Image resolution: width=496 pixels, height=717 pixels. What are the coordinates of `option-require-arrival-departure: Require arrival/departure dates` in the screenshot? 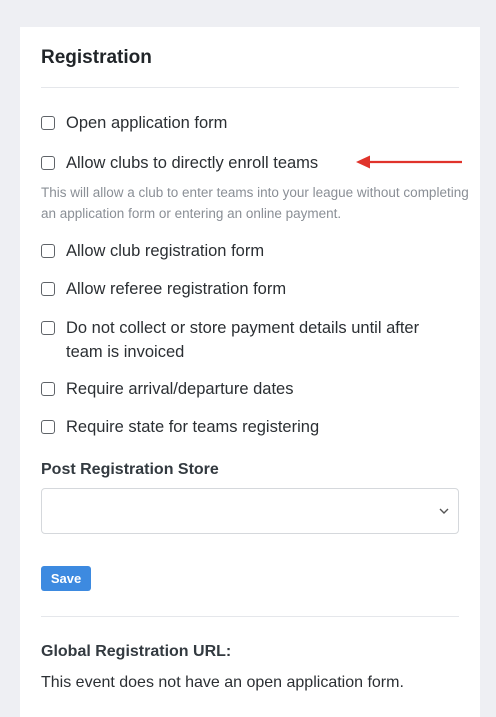 It's located at (248, 389).